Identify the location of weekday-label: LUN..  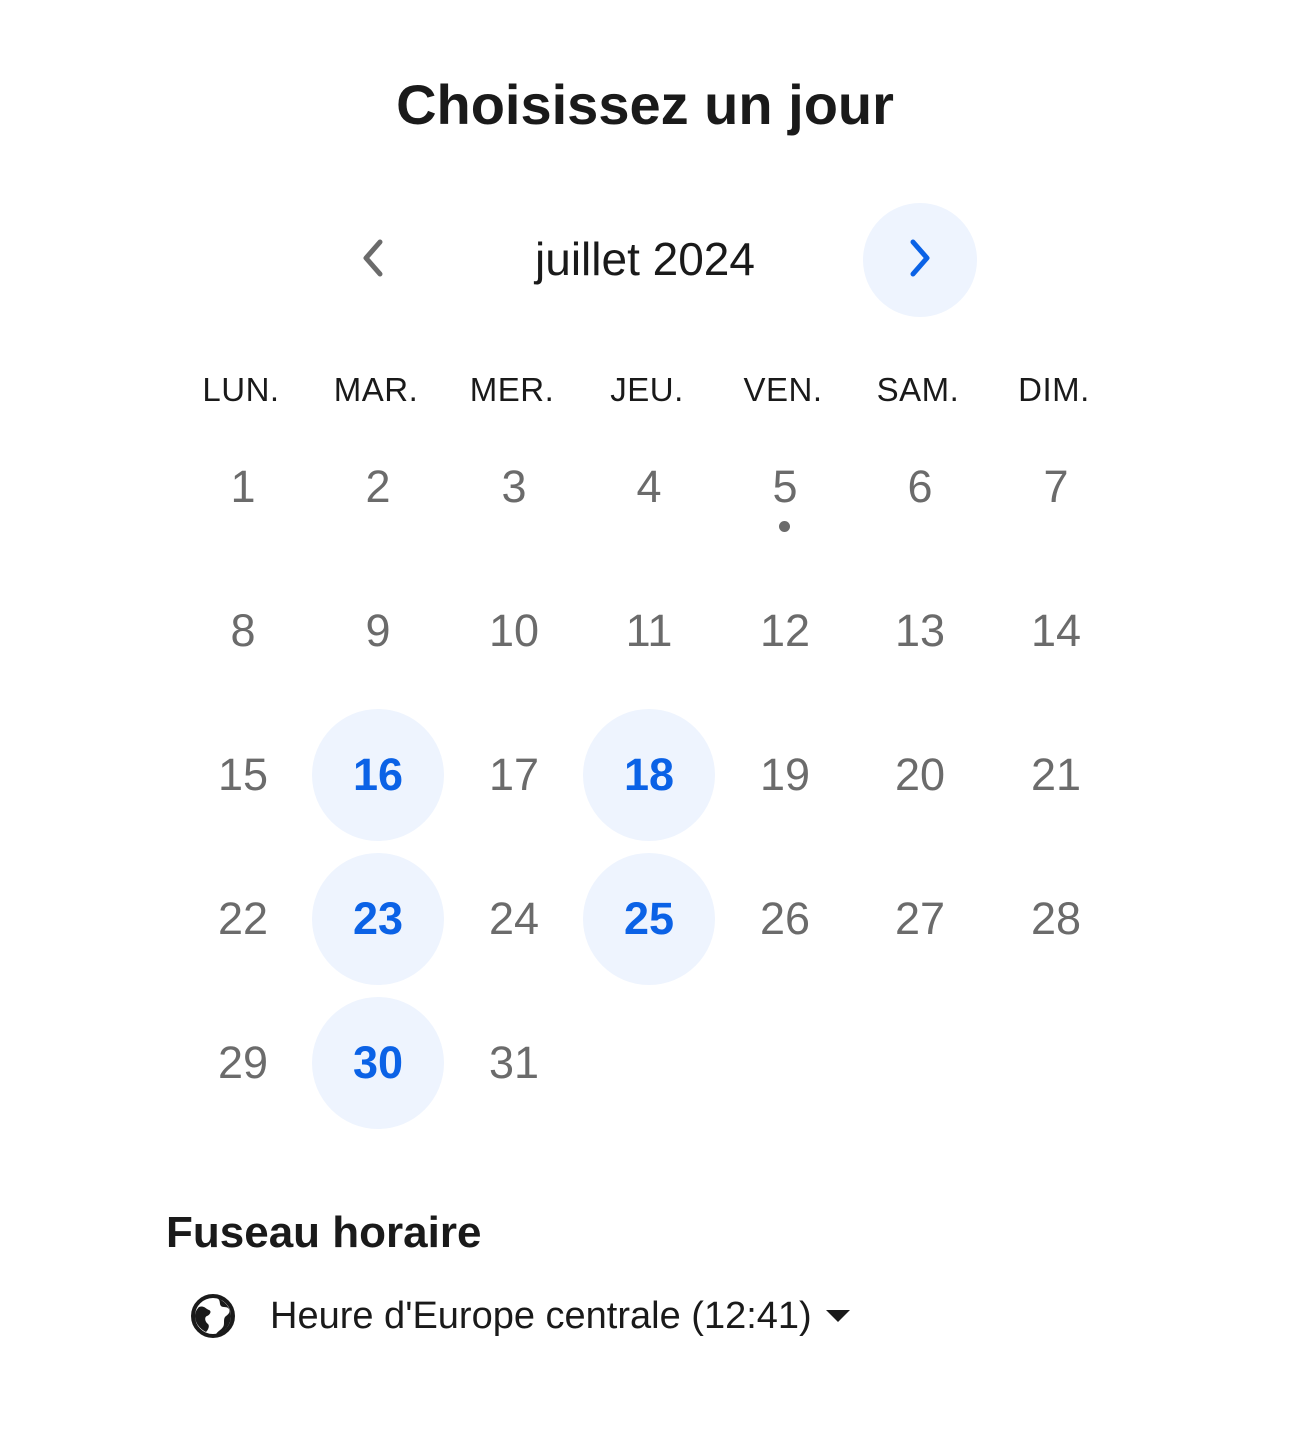
(241, 389).